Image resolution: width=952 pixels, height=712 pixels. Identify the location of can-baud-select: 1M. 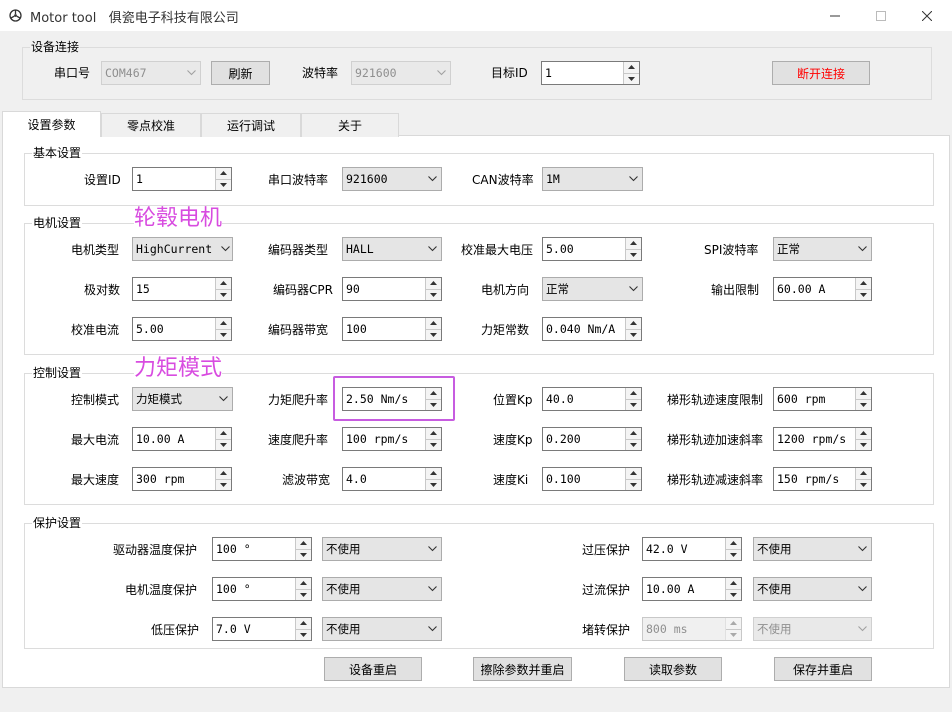
(592, 179).